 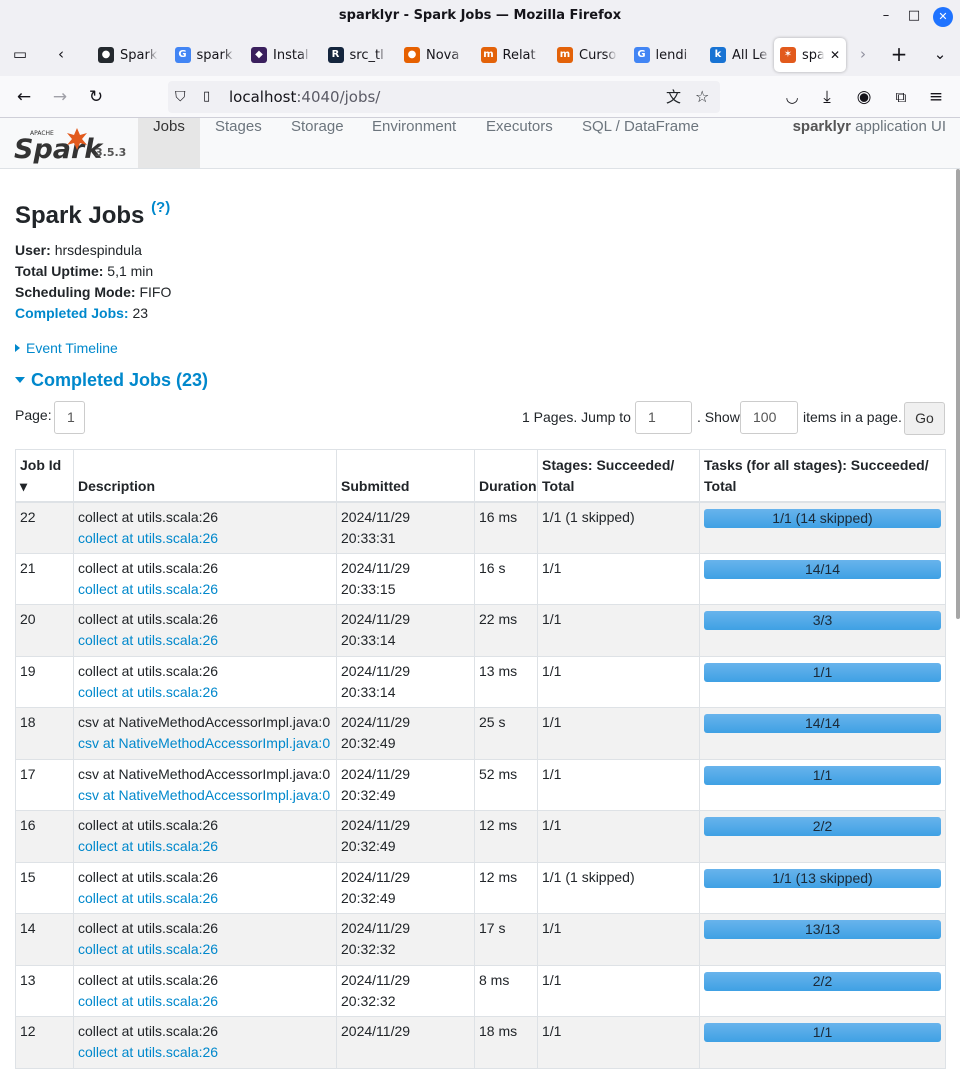 What do you see at coordinates (405, 476) in the screenshot?
I see `col-submitted: Submitted` at bounding box center [405, 476].